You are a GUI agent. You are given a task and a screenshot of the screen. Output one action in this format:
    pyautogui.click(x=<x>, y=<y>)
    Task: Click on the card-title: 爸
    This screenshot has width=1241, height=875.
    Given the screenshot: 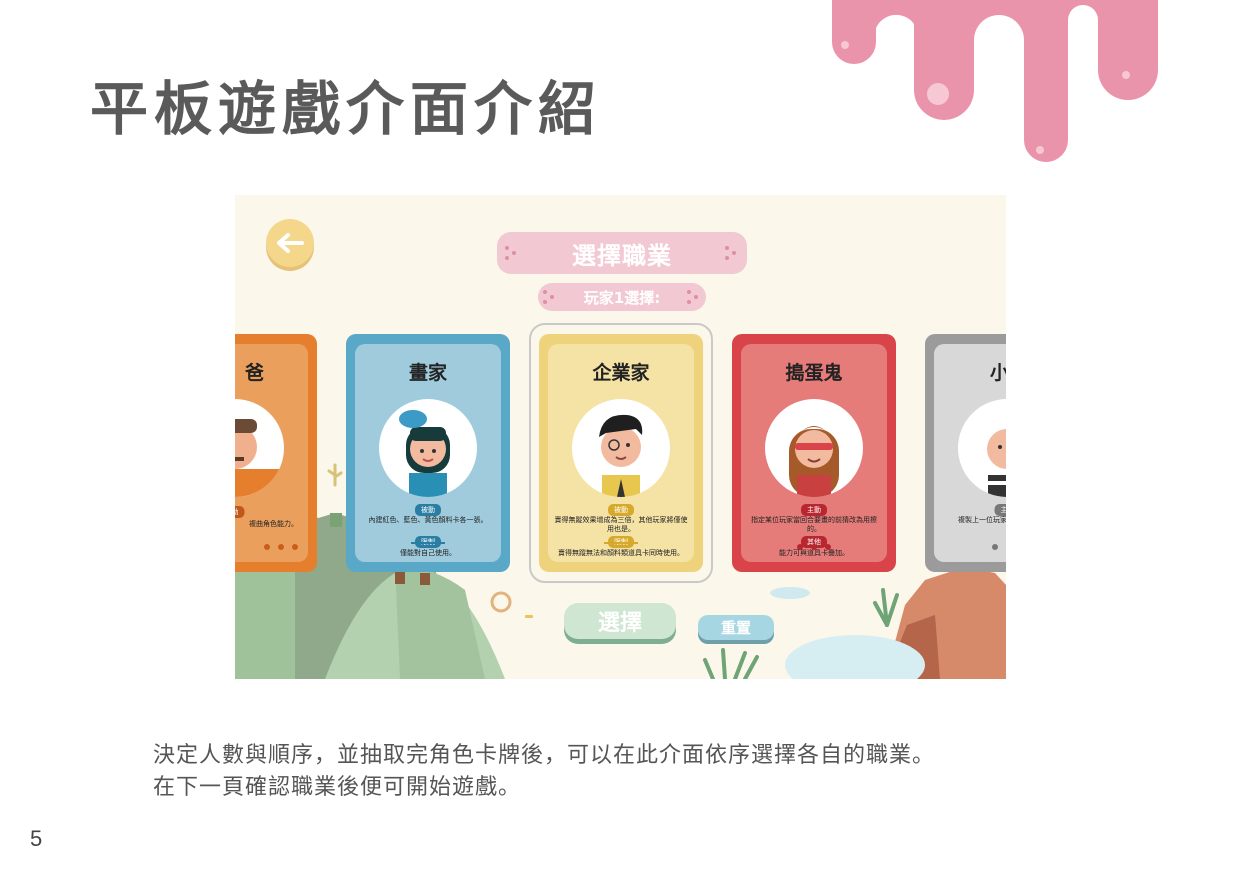 What is the action you would take?
    pyautogui.click(x=254, y=373)
    